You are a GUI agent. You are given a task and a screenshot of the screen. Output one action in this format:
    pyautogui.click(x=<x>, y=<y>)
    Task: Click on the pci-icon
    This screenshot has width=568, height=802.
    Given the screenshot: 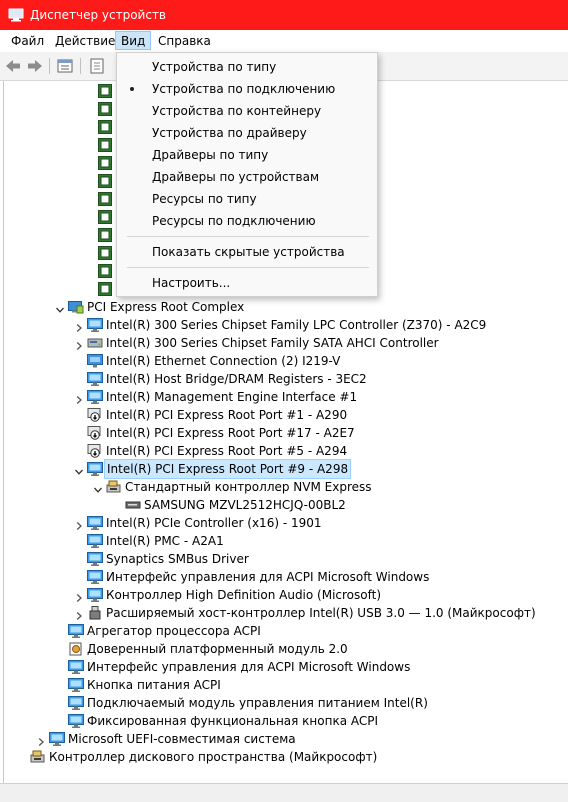 What is the action you would take?
    pyautogui.click(x=76, y=307)
    